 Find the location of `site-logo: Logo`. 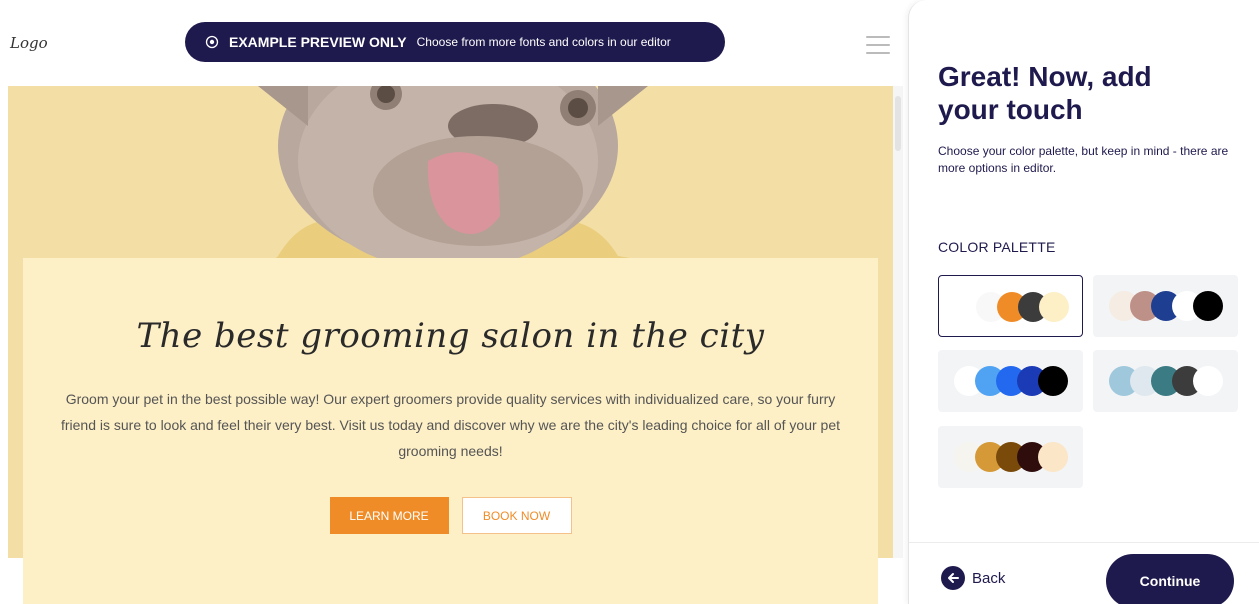

site-logo: Logo is located at coordinates (29, 43).